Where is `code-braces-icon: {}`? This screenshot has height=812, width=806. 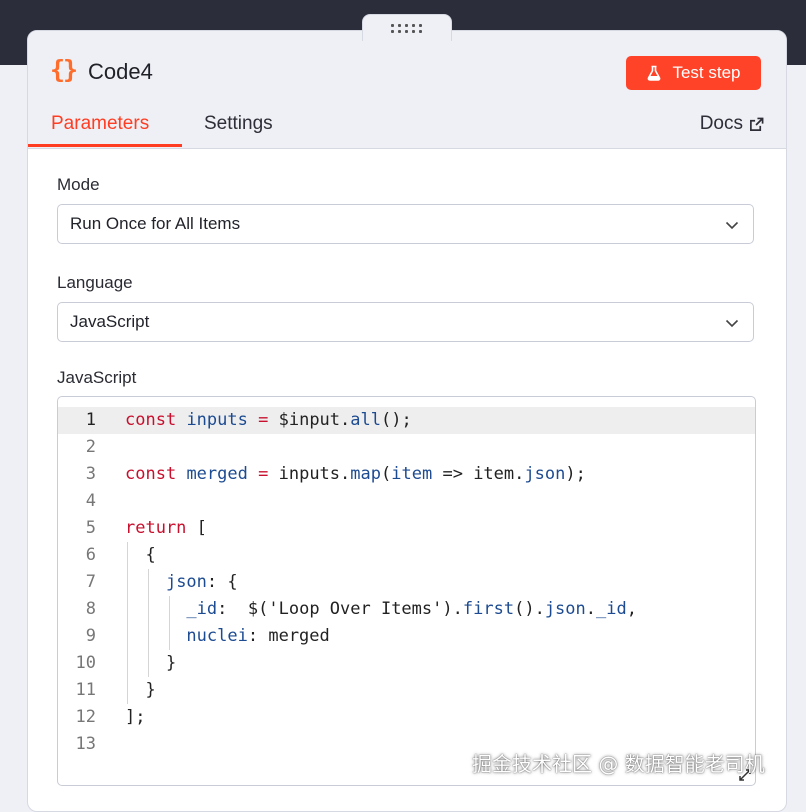
code-braces-icon: {} is located at coordinates (64, 69).